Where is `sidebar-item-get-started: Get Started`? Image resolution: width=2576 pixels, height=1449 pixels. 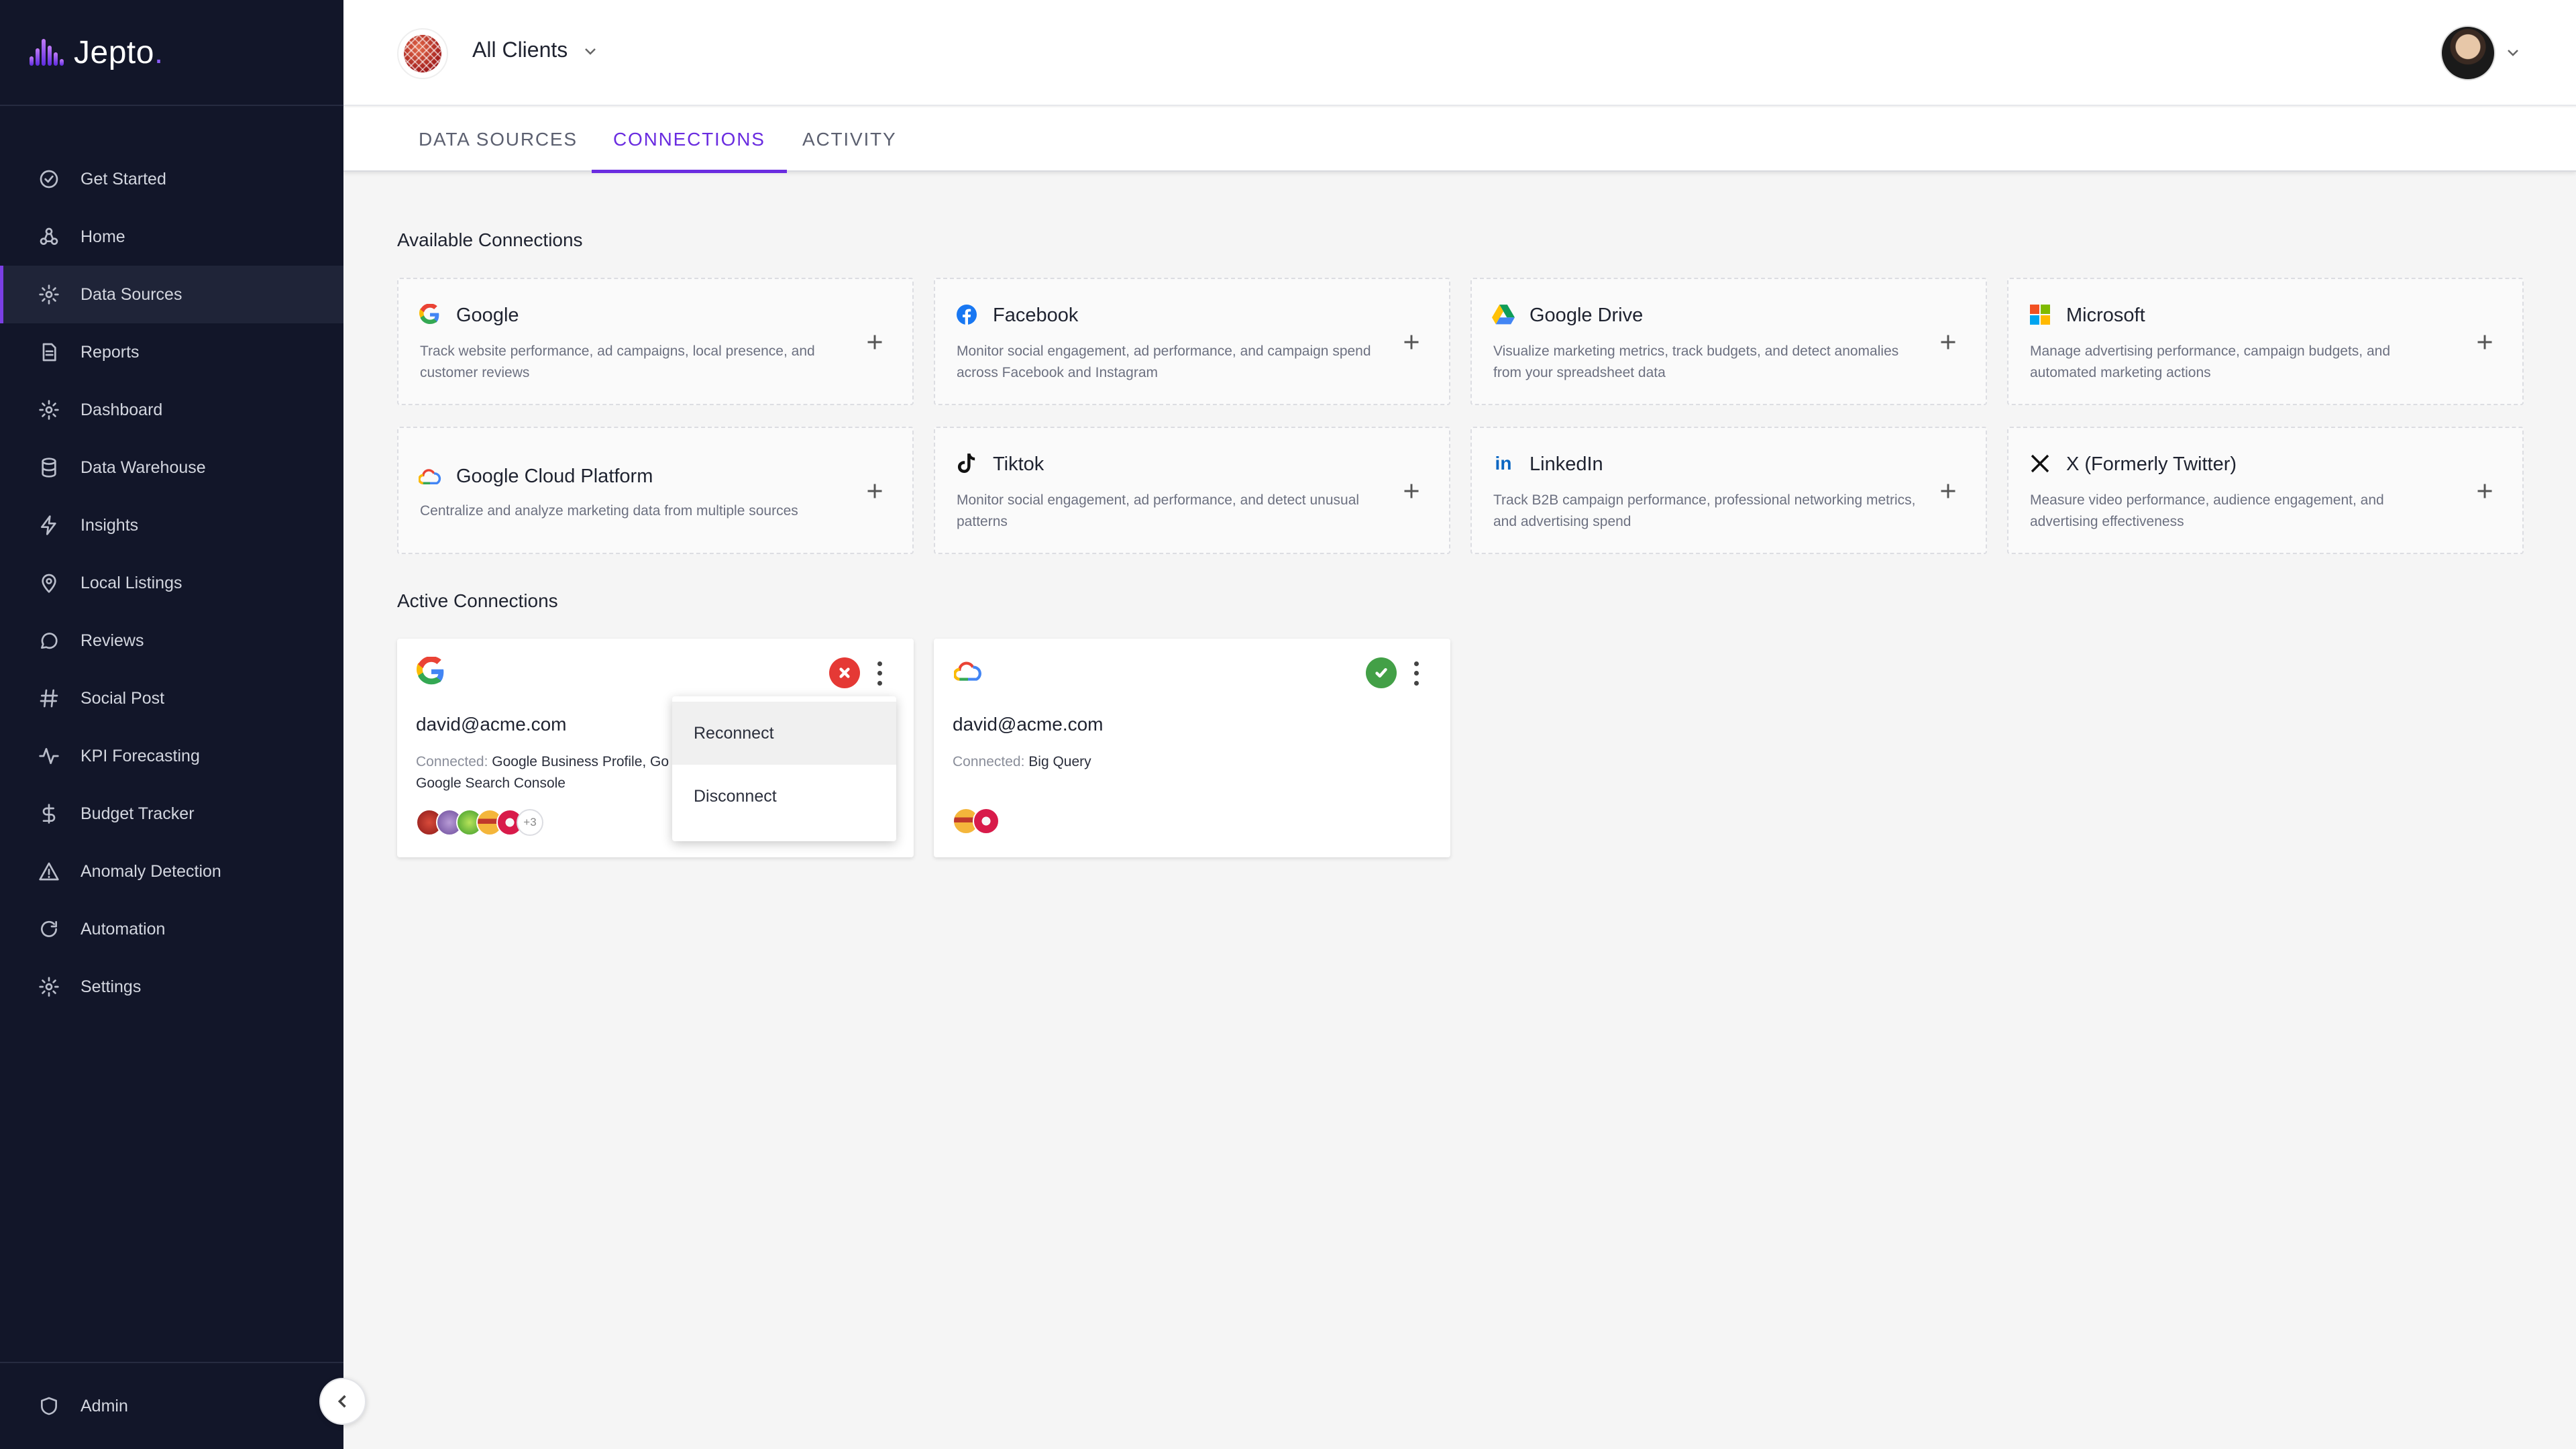
sidebar-item-get-started: Get Started is located at coordinates (171, 179).